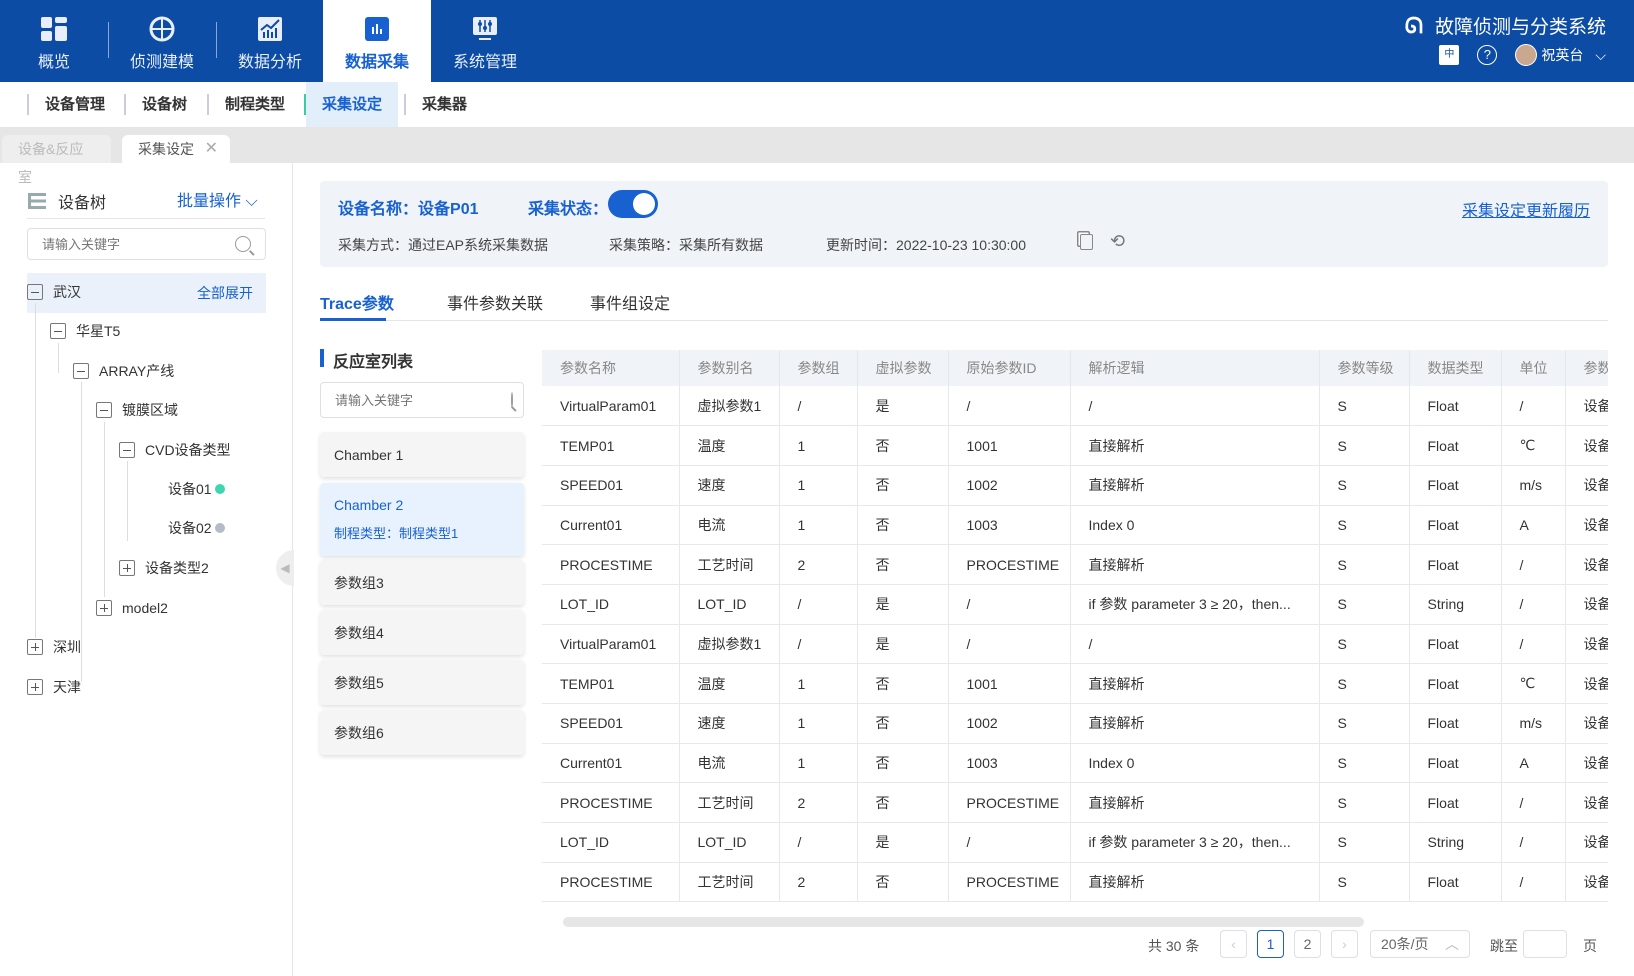  I want to click on tree-search-field, so click(138, 244).